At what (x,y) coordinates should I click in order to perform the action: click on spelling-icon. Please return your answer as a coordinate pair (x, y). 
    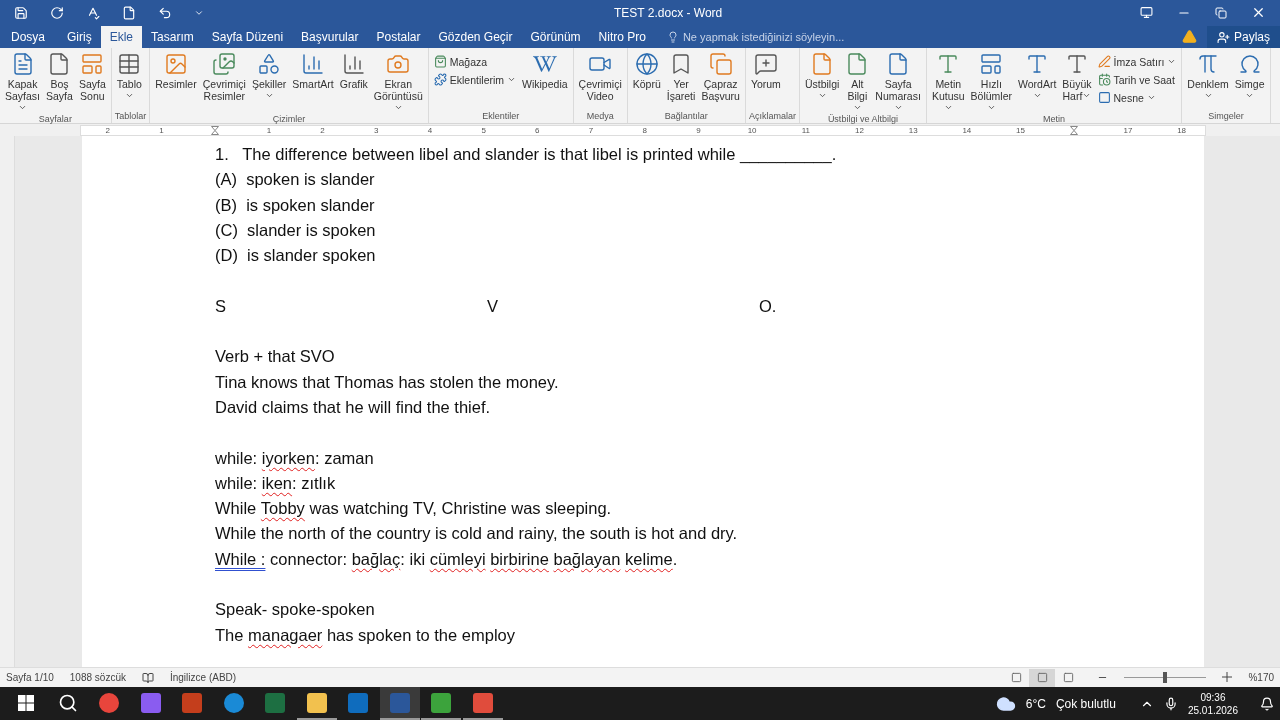
    Looking at the image, I should click on (93, 12).